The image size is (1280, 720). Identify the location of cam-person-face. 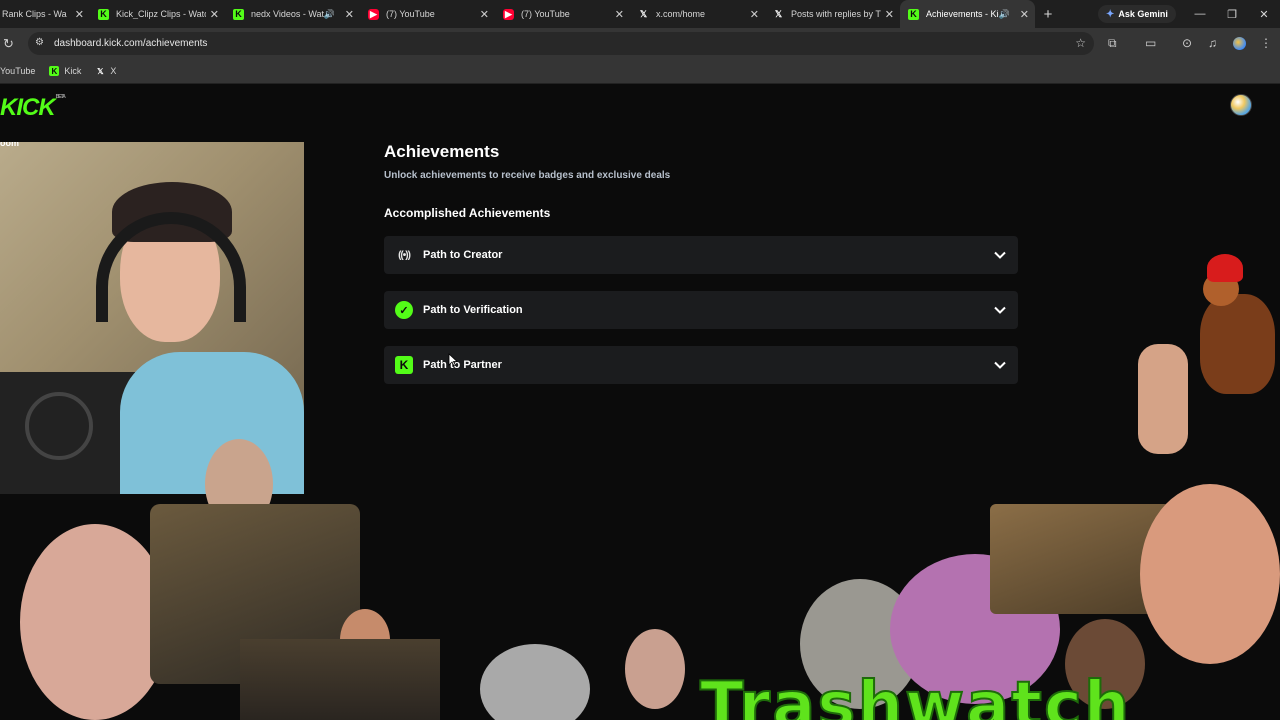
(170, 272).